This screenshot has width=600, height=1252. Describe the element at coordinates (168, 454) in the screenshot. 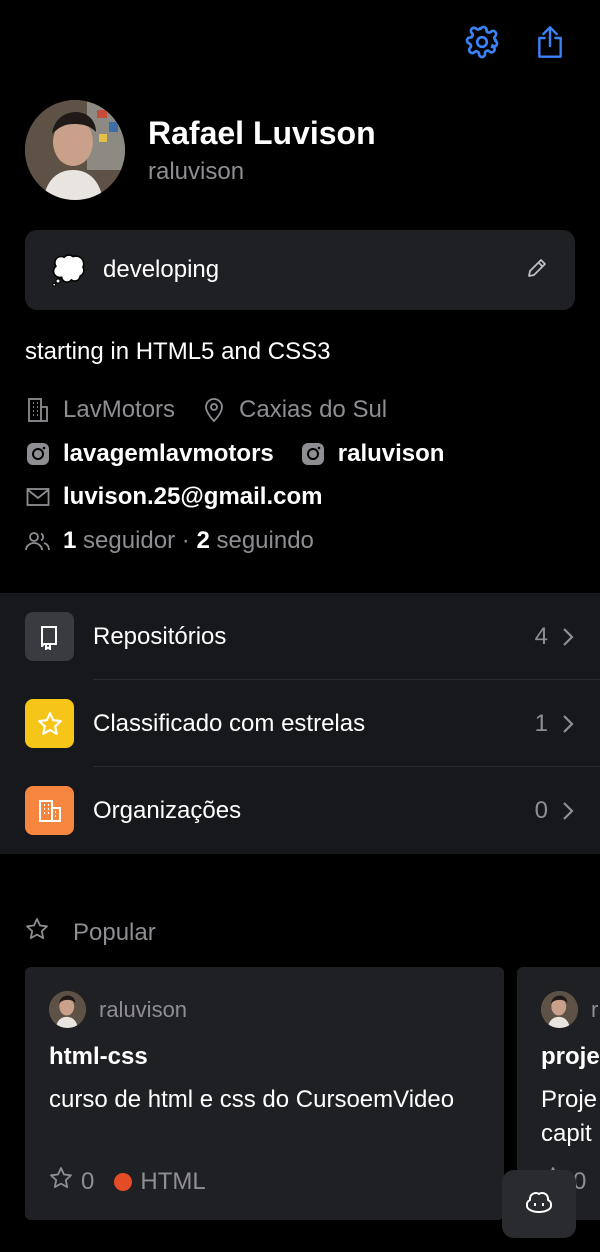

I see `instagram-link-1: lavagemlavmotors` at that location.